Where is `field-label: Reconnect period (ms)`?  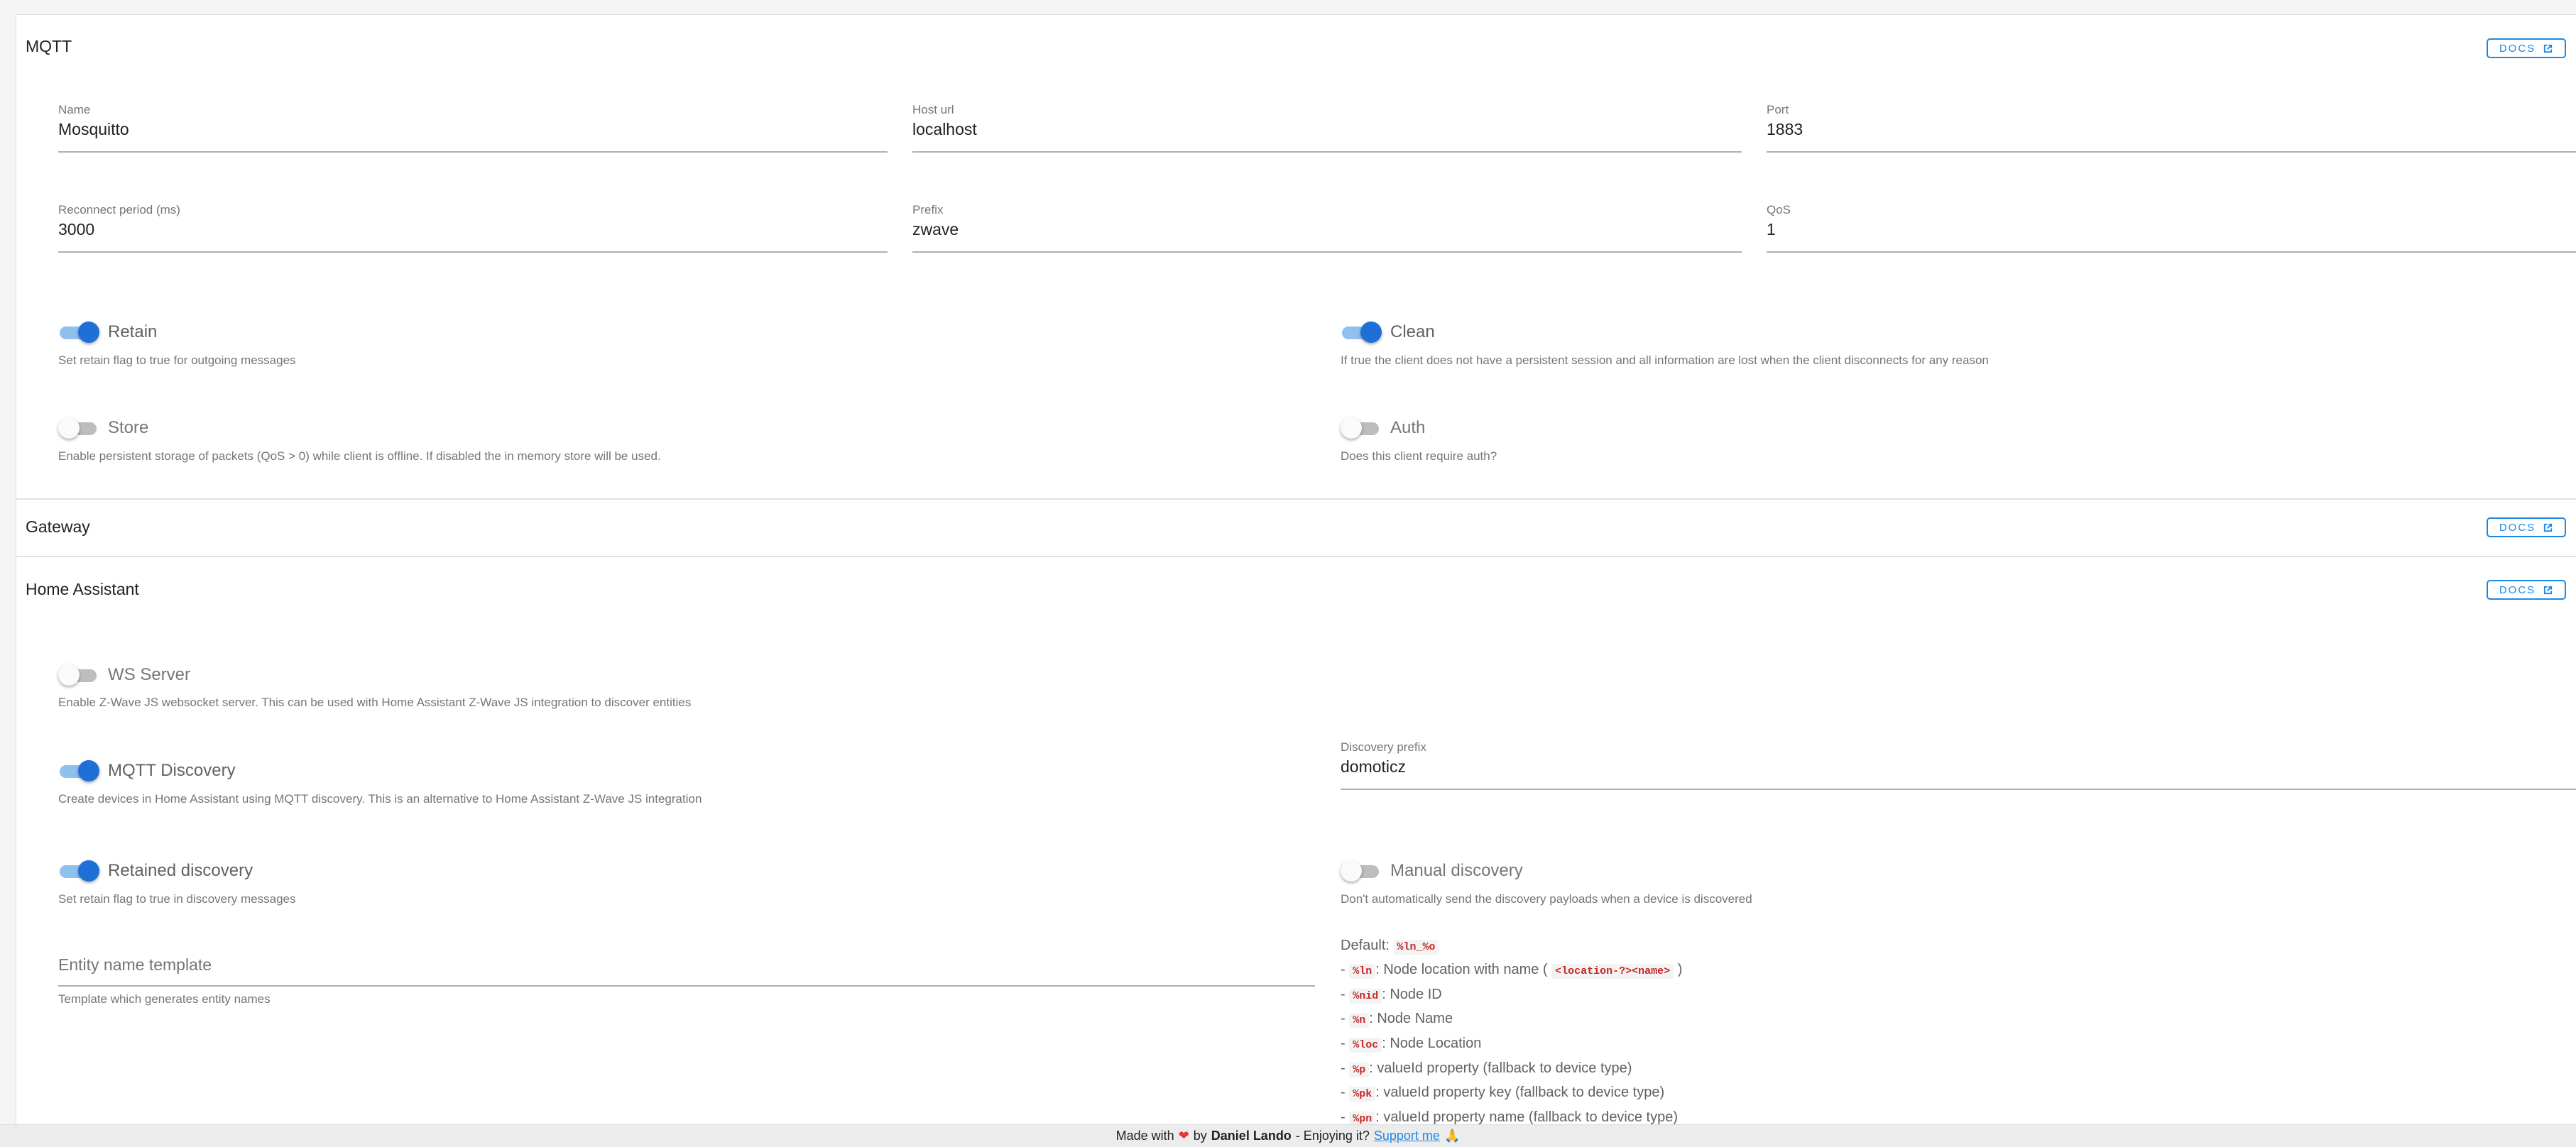
field-label: Reconnect period (ms) is located at coordinates (119, 210).